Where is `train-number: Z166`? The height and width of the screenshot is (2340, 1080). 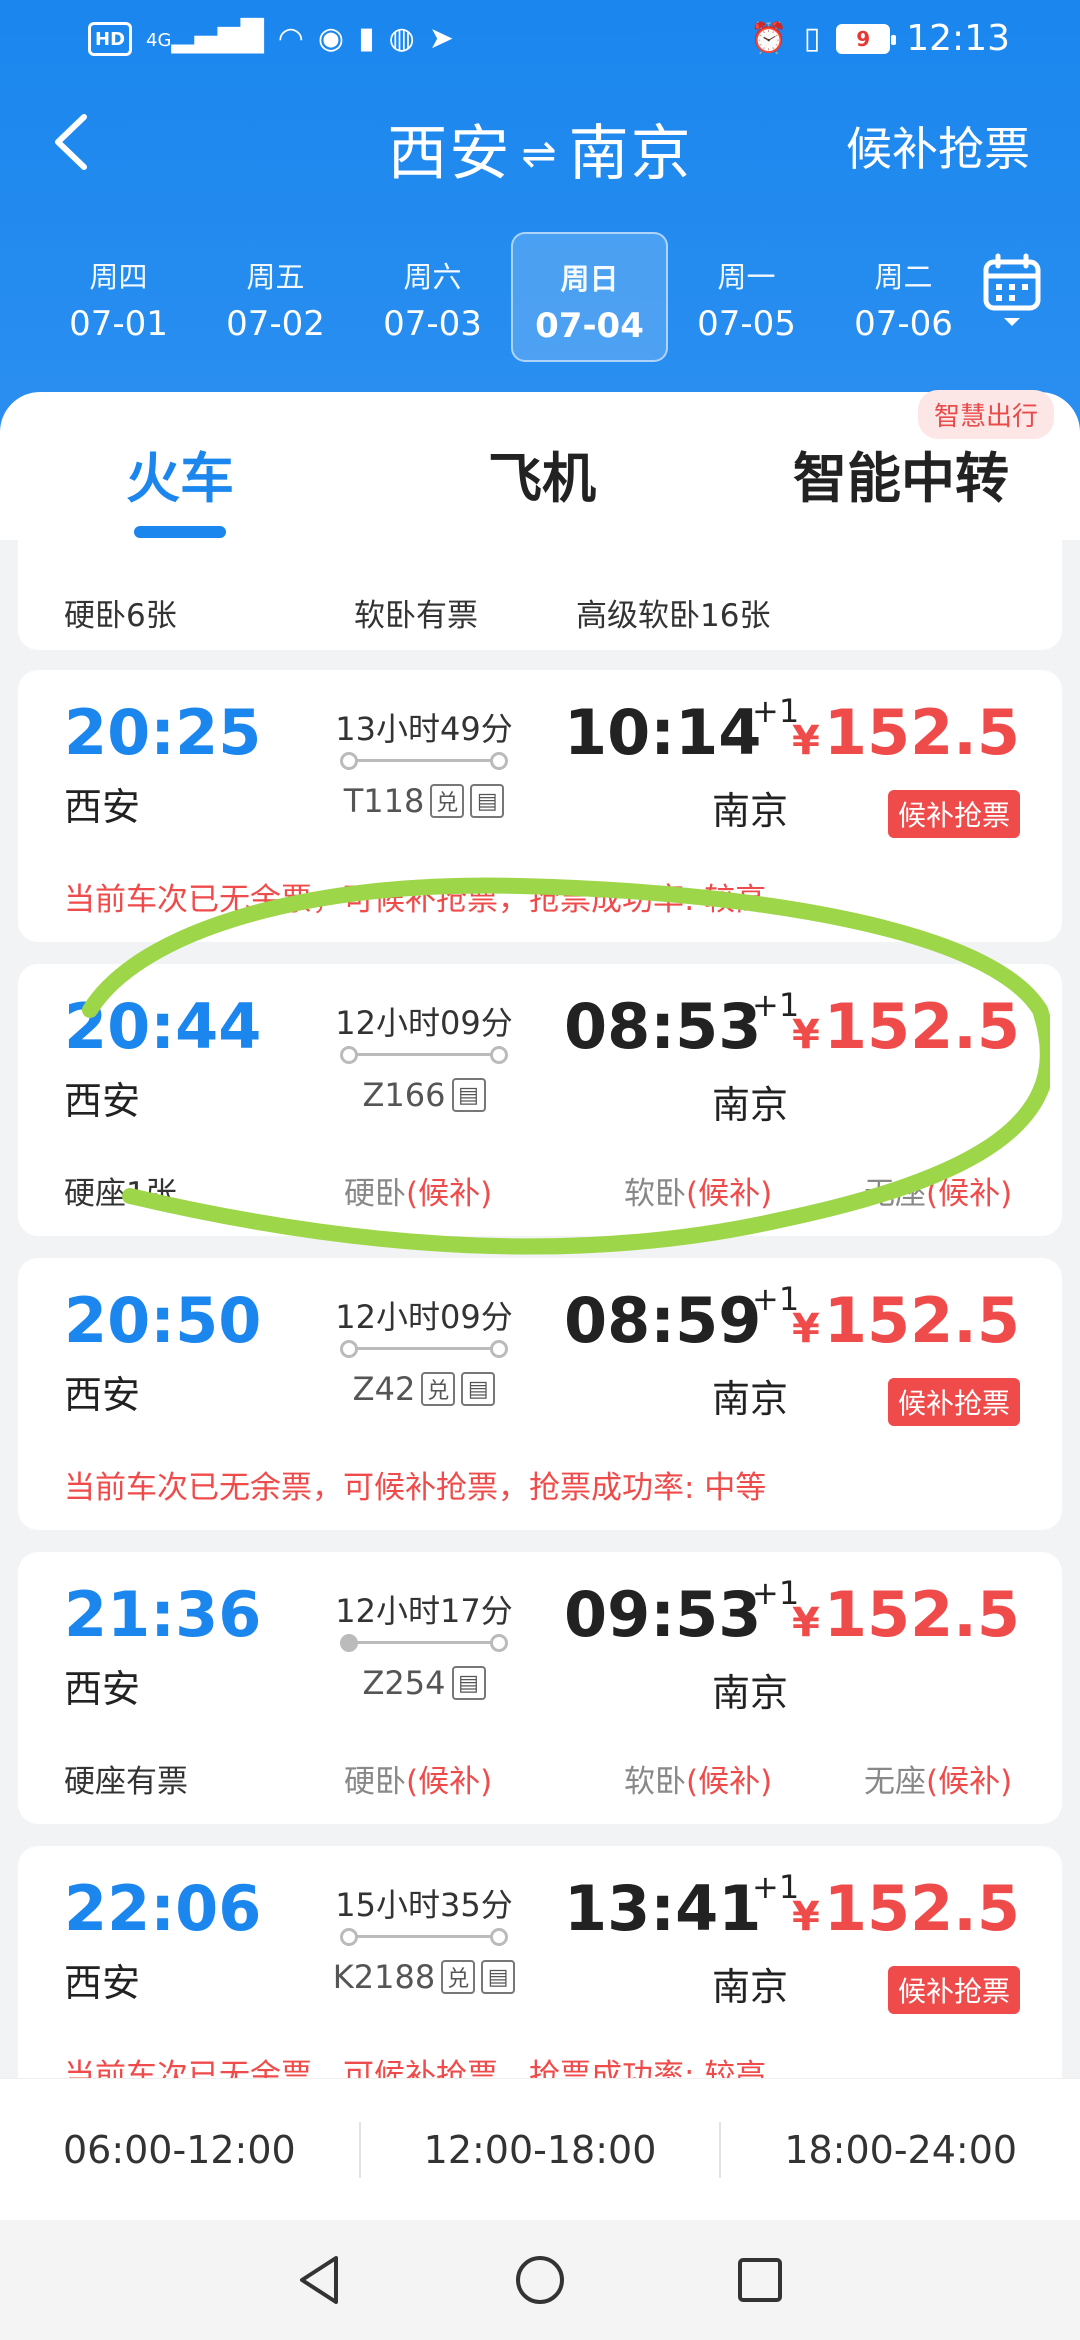
train-number: Z166 is located at coordinates (404, 1095).